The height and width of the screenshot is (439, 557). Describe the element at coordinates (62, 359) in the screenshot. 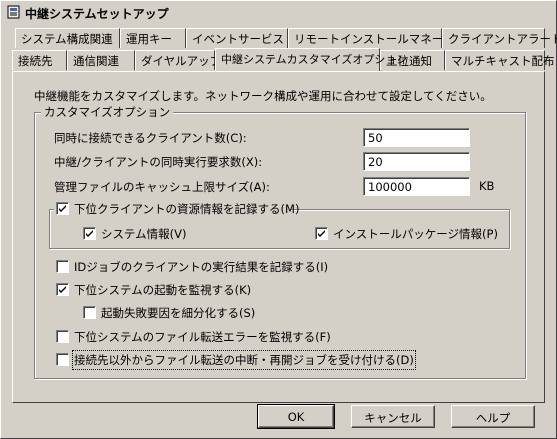

I see `accept-other-checkbox` at that location.